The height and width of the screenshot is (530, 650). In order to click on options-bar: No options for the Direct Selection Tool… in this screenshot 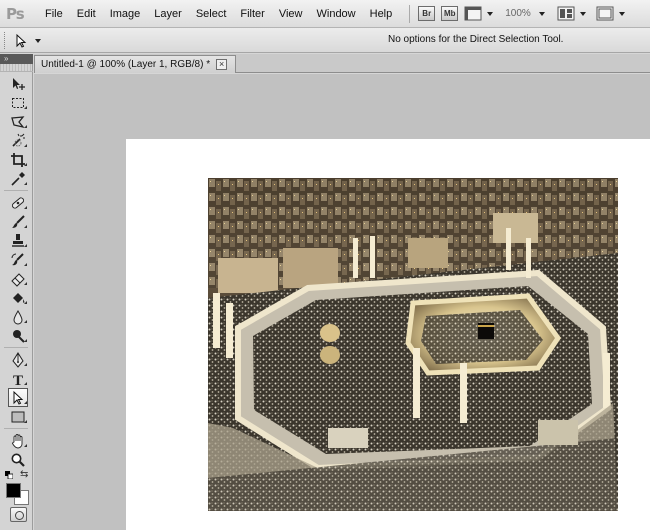, I will do `click(325, 40)`.